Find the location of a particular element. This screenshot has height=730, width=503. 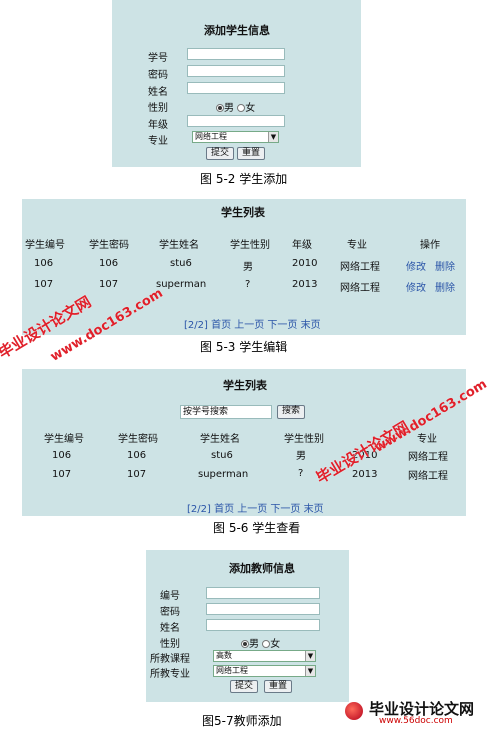

logo-url: www.56doc.com is located at coordinates (416, 721).